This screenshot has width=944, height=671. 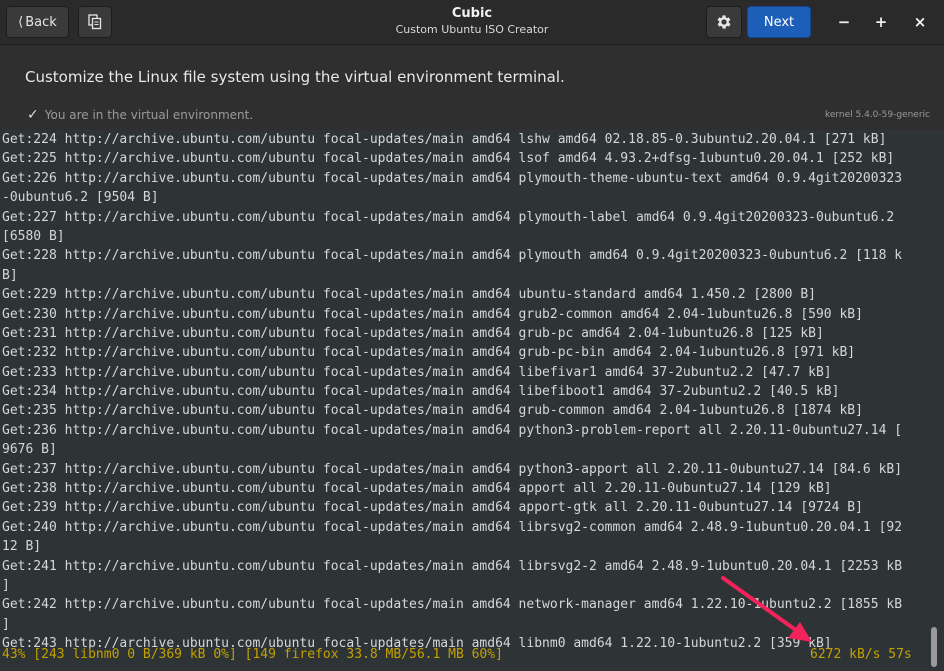 What do you see at coordinates (877, 115) in the screenshot?
I see `kernel-version: kernel 5.4.0-59-generic` at bounding box center [877, 115].